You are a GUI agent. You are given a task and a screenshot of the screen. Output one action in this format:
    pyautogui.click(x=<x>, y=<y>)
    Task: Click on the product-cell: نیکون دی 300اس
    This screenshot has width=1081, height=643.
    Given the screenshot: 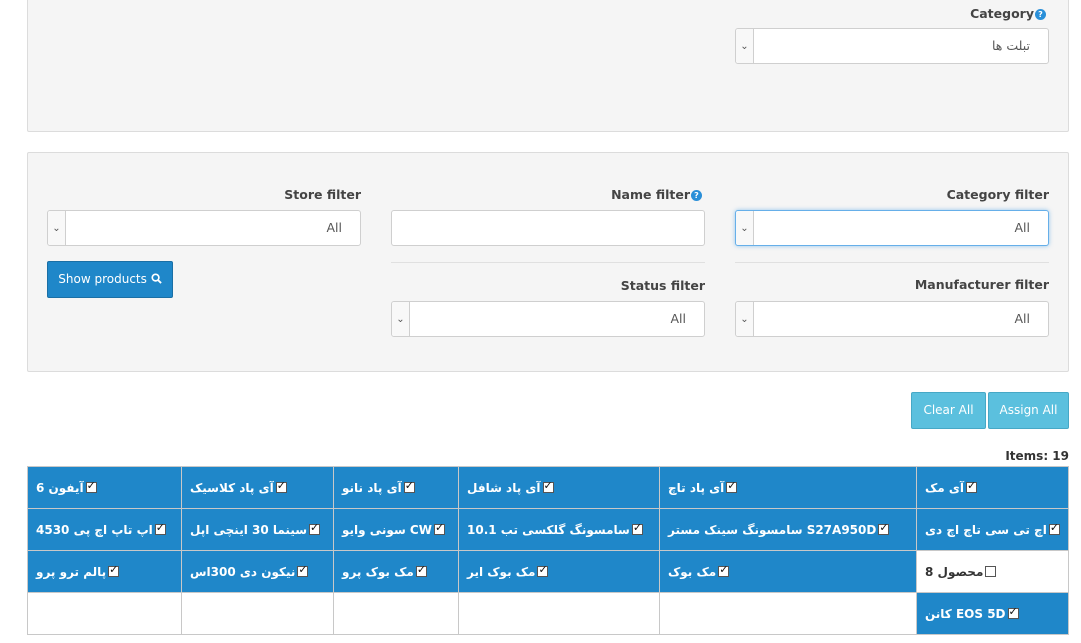 What is the action you would take?
    pyautogui.click(x=257, y=571)
    